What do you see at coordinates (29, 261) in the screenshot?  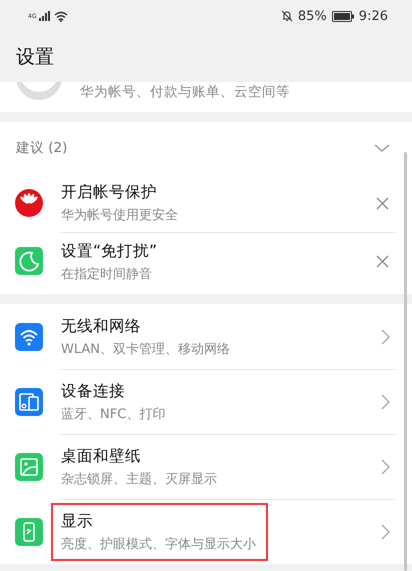 I see `moon-icon` at bounding box center [29, 261].